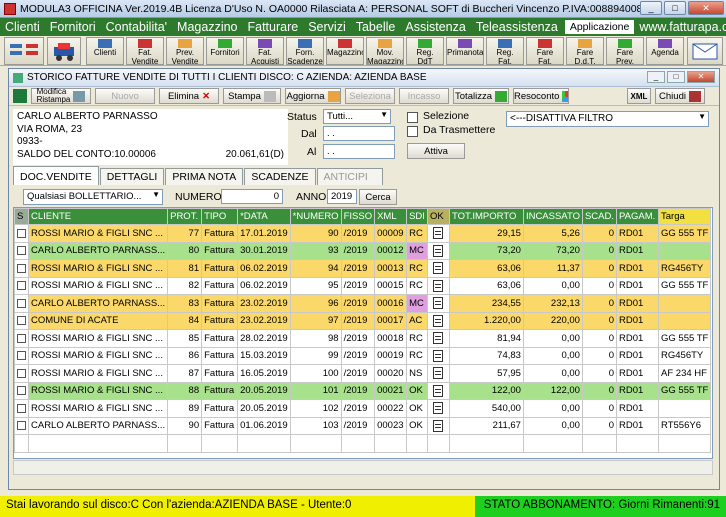 The width and height of the screenshot is (726, 517). What do you see at coordinates (189, 96) in the screenshot?
I see `elimina-button: Elimina ✕` at bounding box center [189, 96].